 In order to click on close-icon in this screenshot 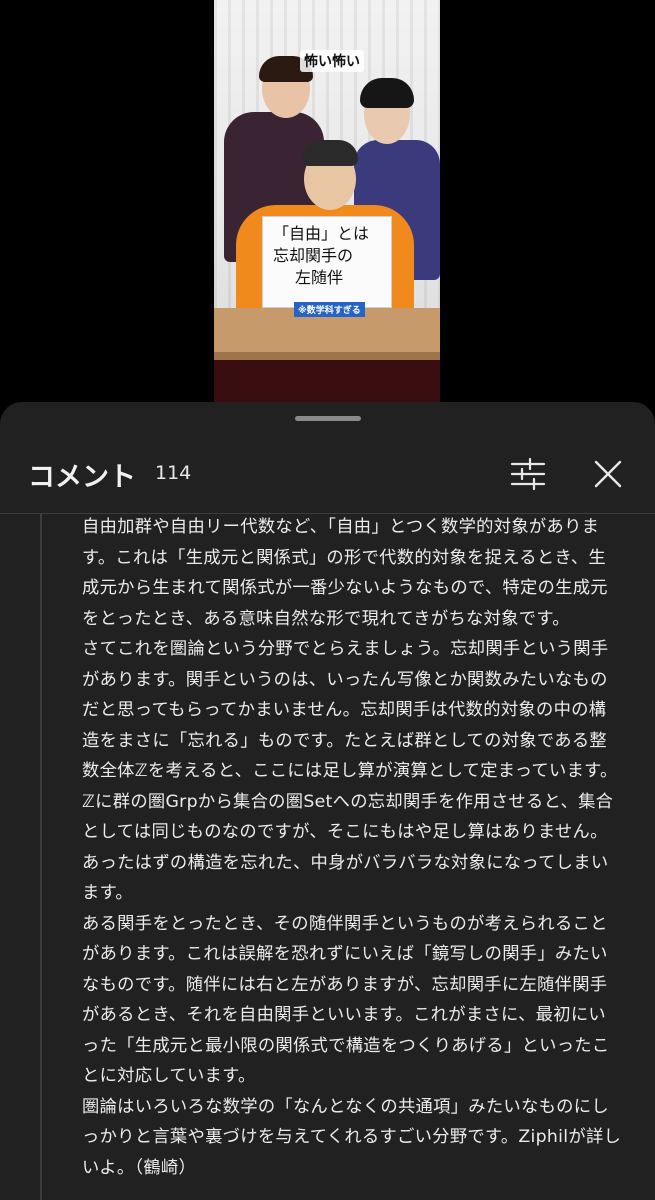, I will do `click(608, 474)`.